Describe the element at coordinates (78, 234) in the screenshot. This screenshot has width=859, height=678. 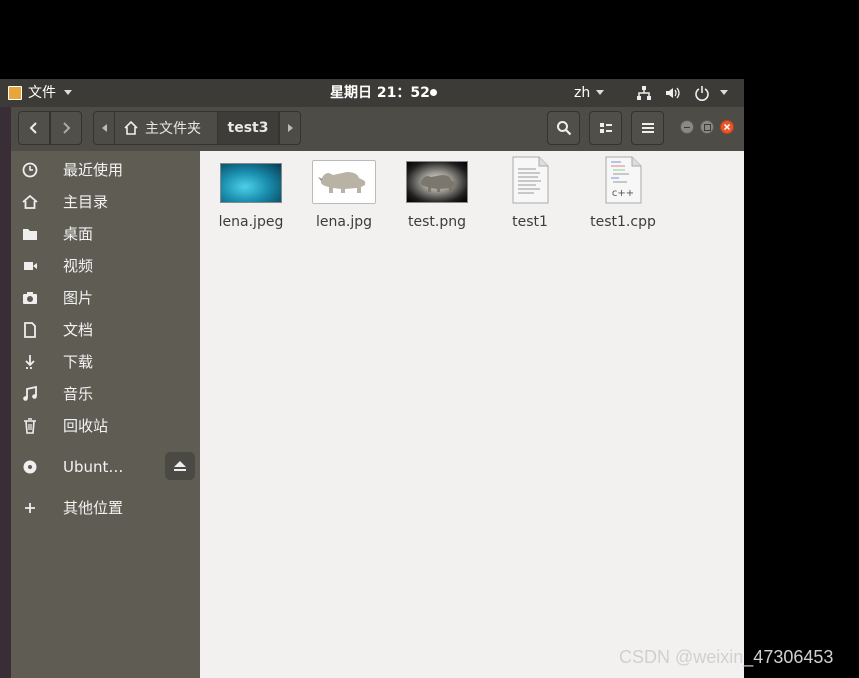
I see `sidebar-item-label: 桌面` at that location.